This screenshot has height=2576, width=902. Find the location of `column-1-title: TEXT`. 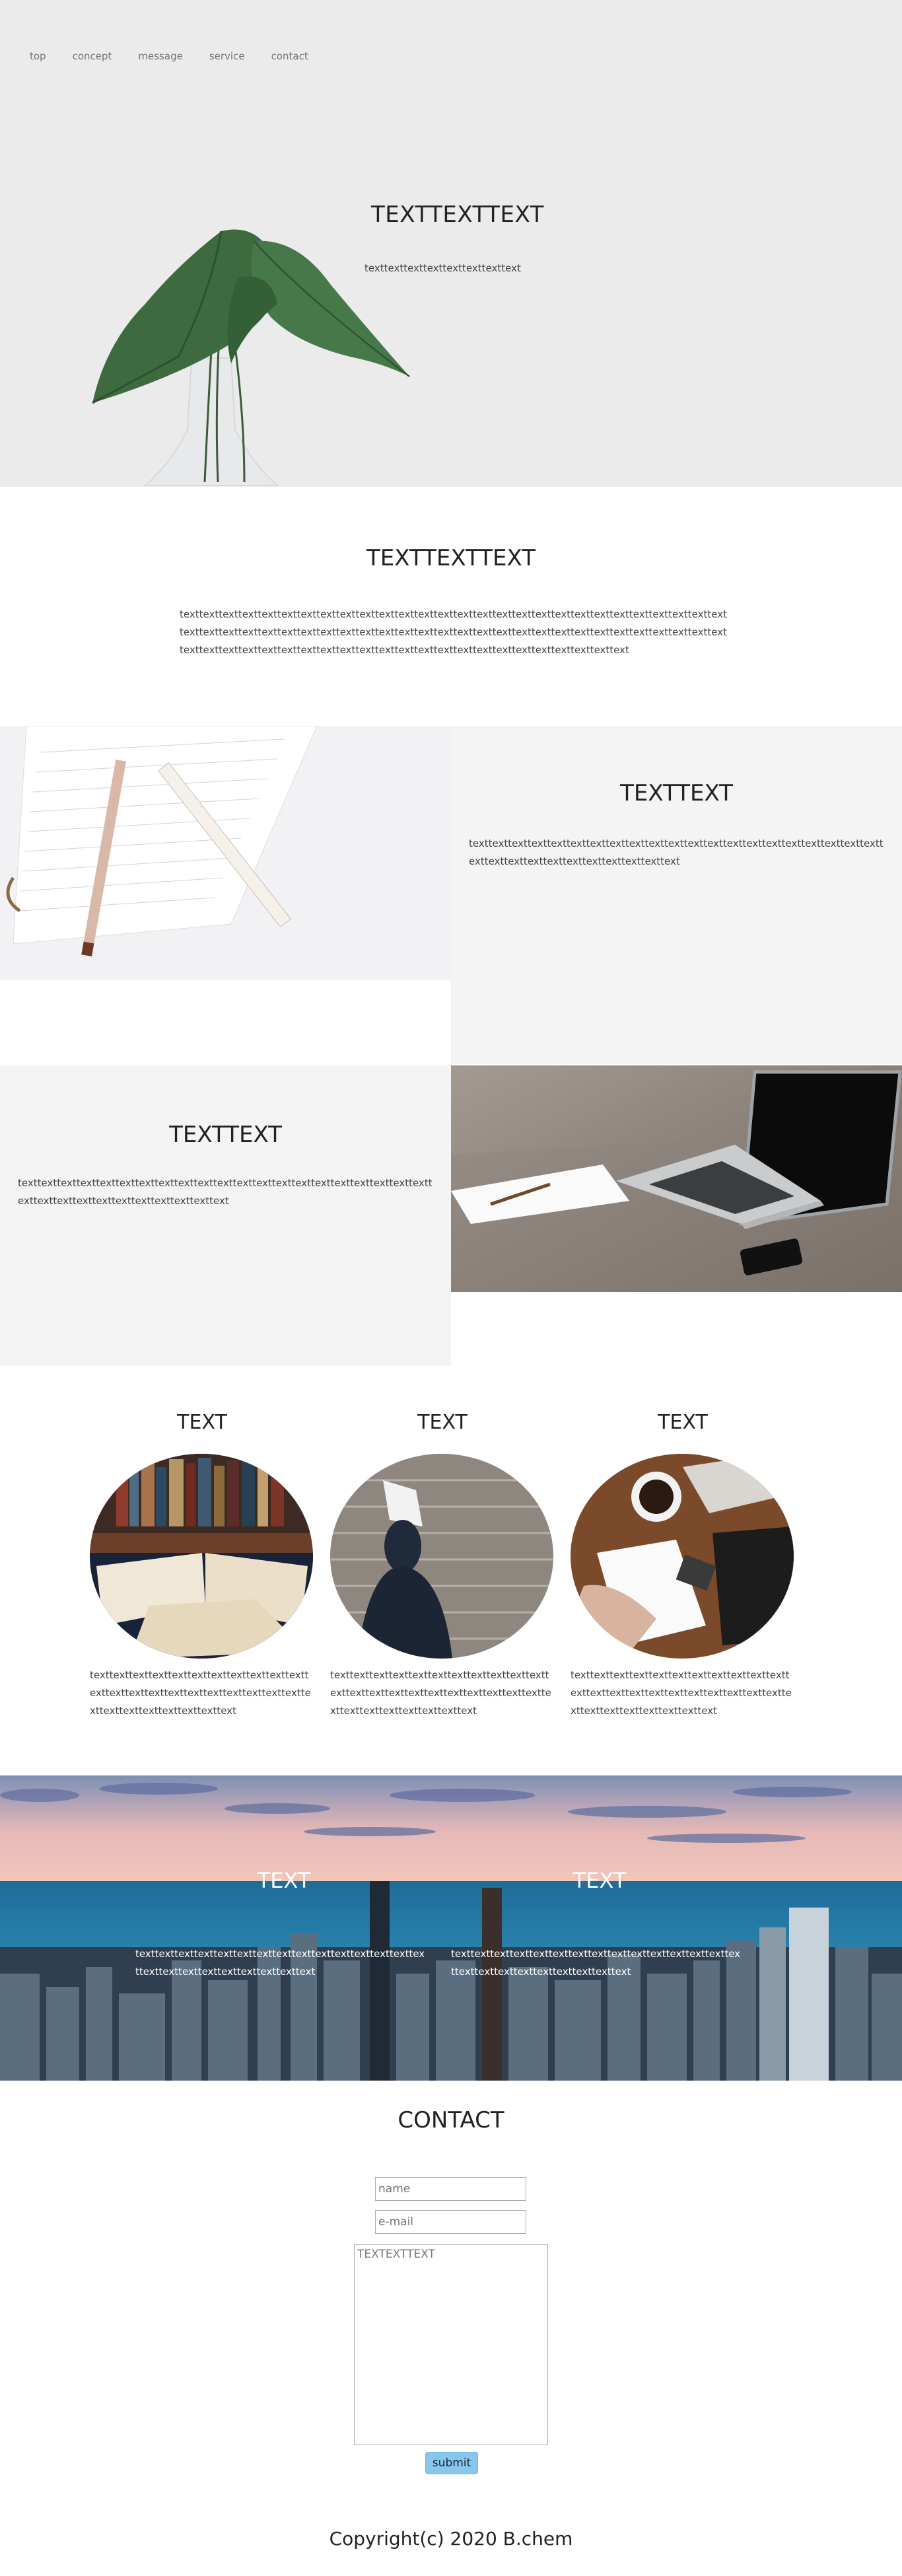

column-1-title: TEXT is located at coordinates (202, 1422).